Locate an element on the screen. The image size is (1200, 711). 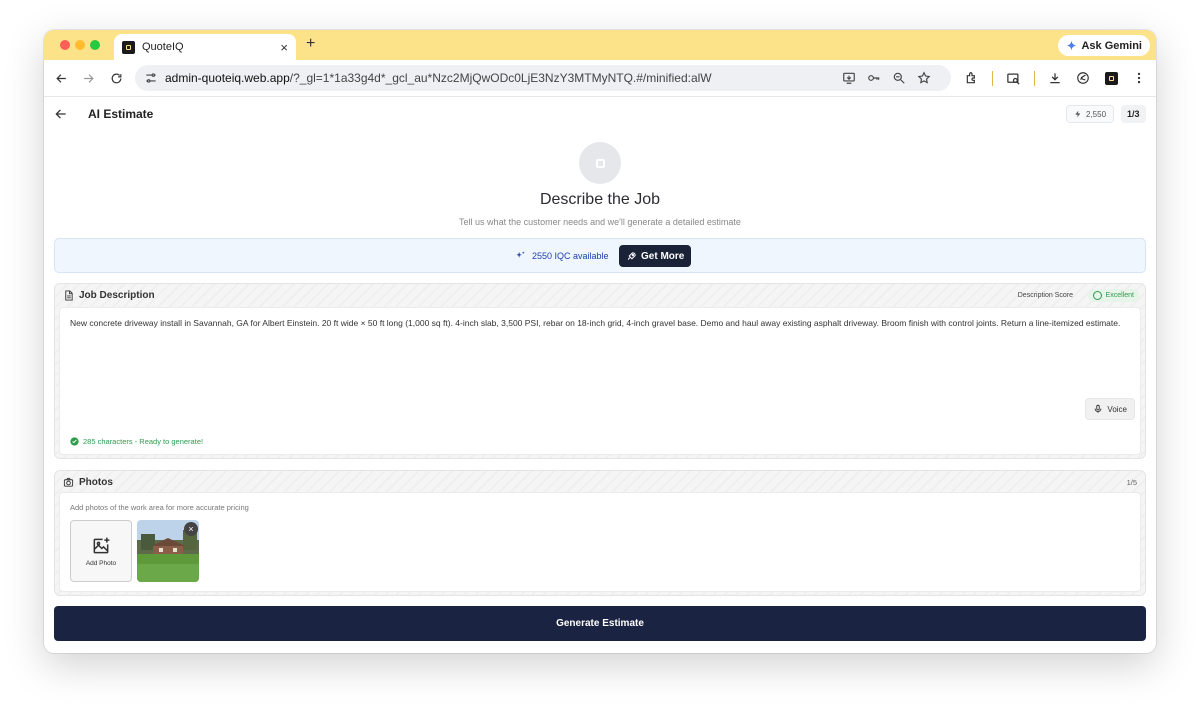
score-value: Excellent is located at coordinates (1119, 295).